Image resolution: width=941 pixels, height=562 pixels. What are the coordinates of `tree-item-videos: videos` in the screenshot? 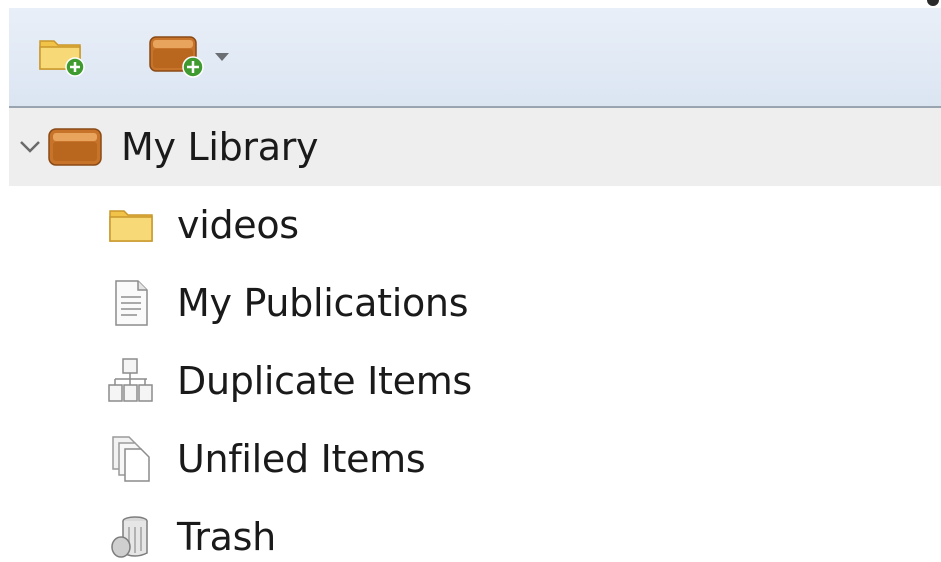 It's located at (475, 225).